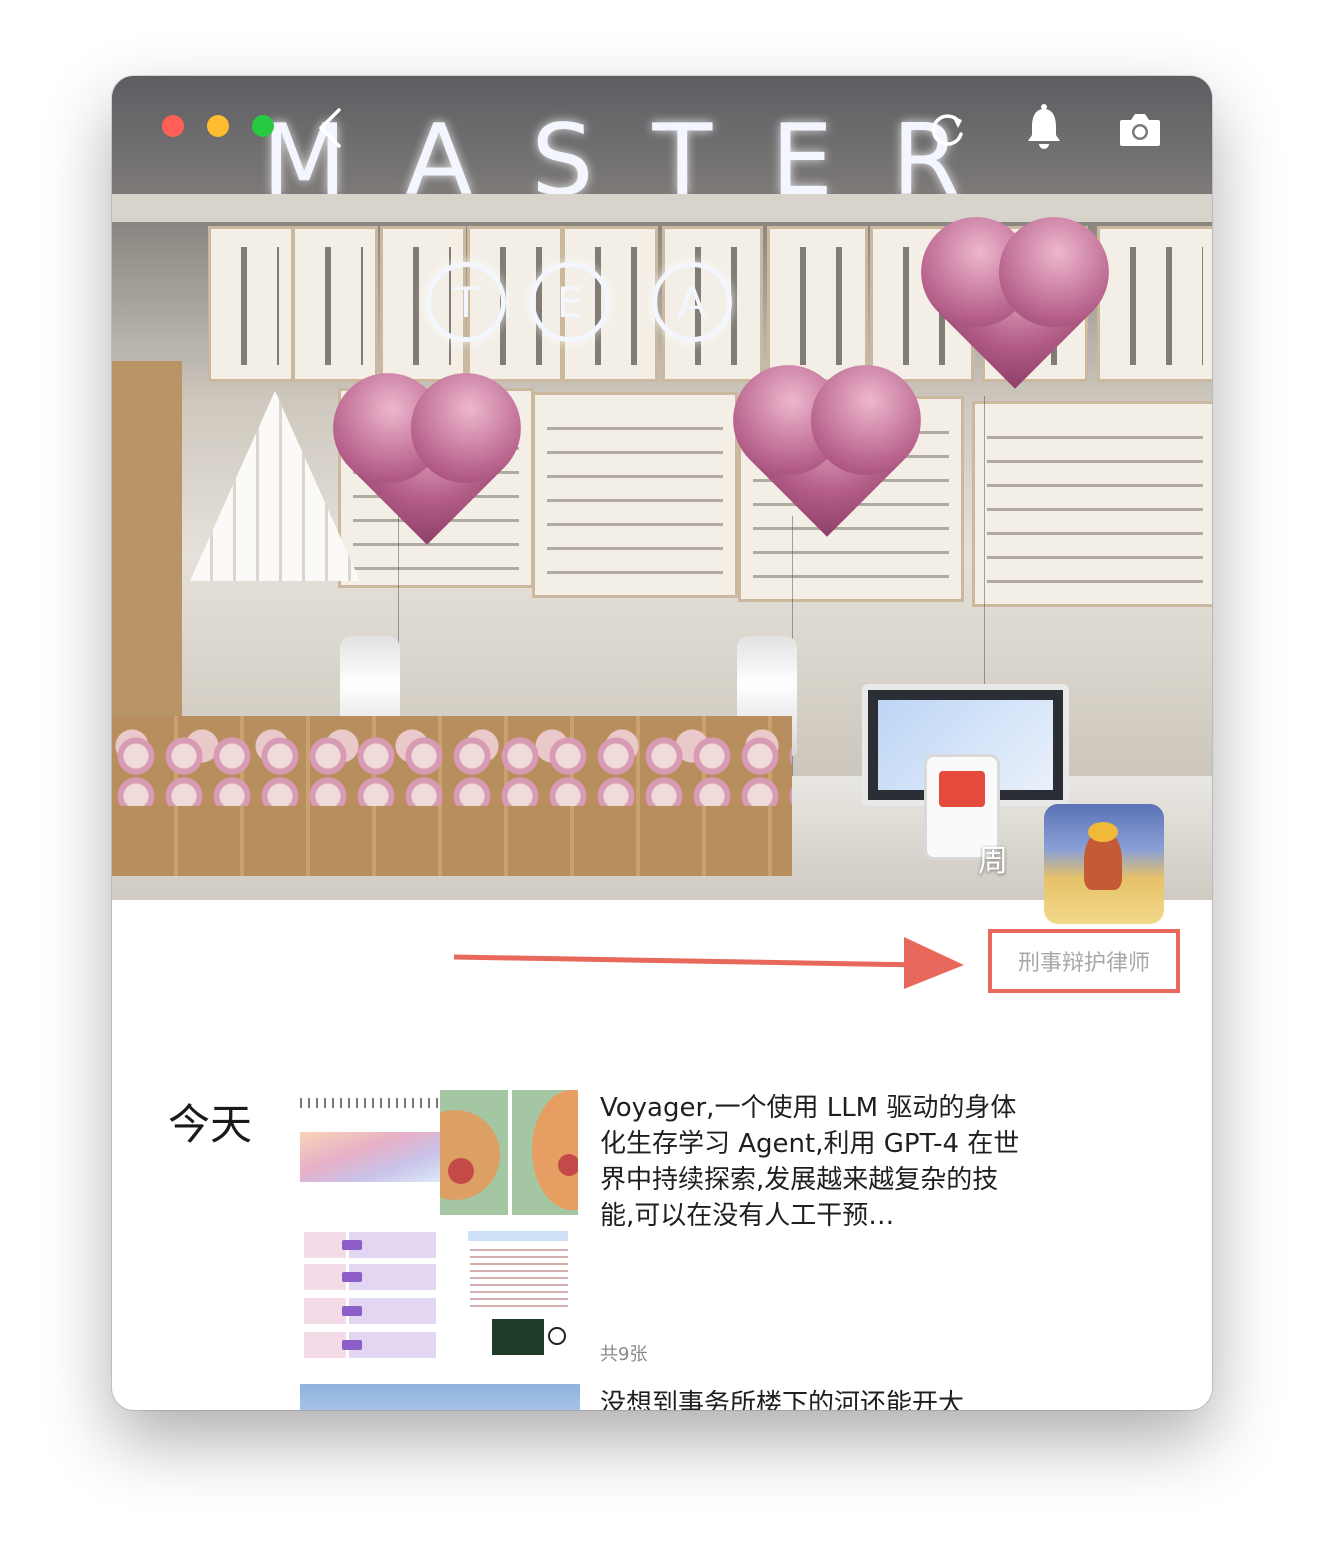  Describe the element at coordinates (708, 963) in the screenshot. I see `annotation-arrow` at that location.